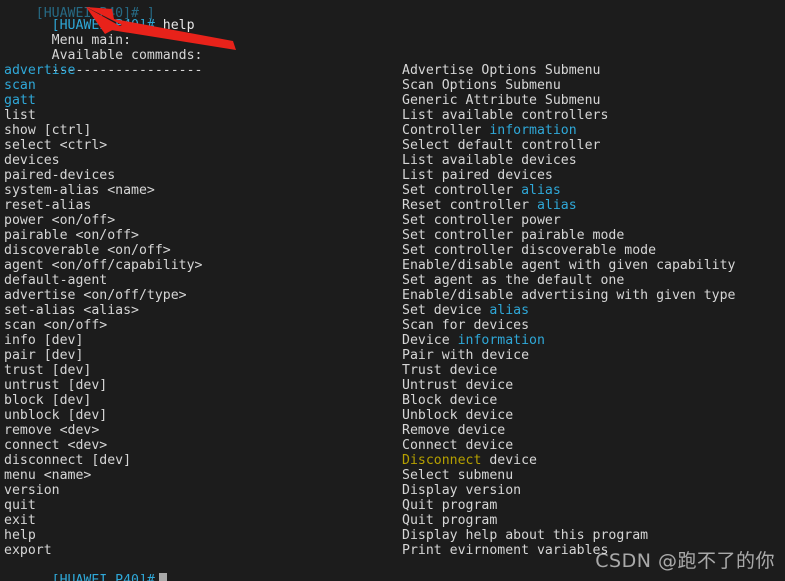 The height and width of the screenshot is (581, 785). I want to click on command-description: Generic Attribute Submenu, so click(501, 100).